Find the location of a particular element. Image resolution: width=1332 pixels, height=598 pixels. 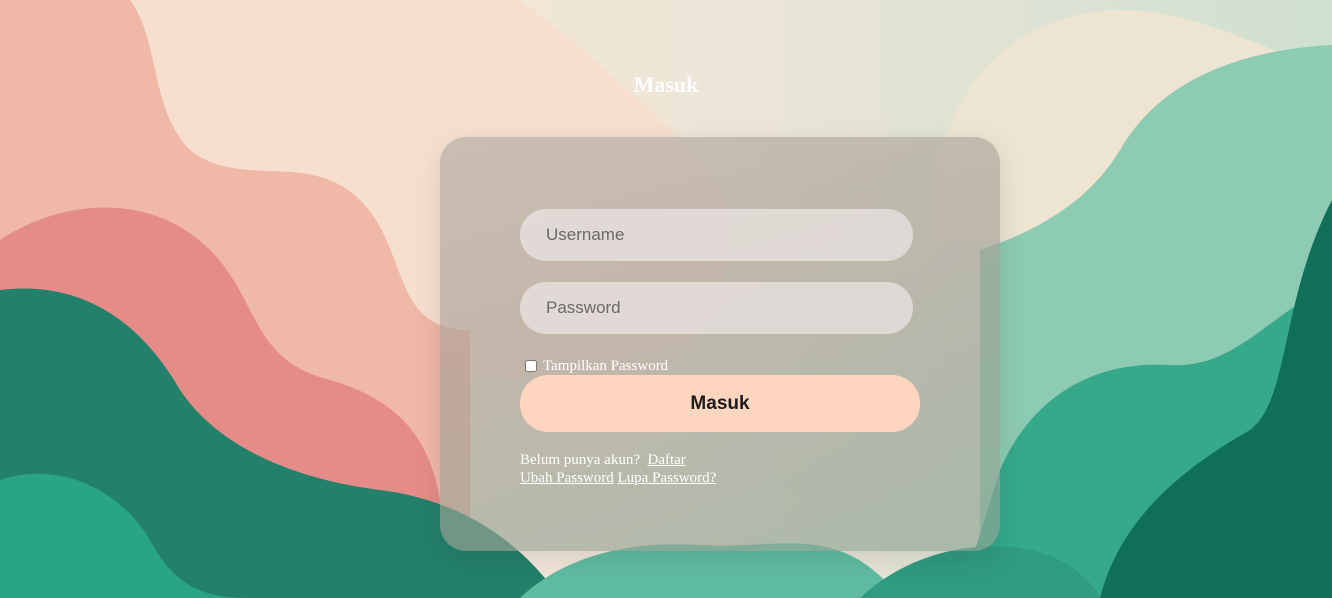

password-input is located at coordinates (716, 308).